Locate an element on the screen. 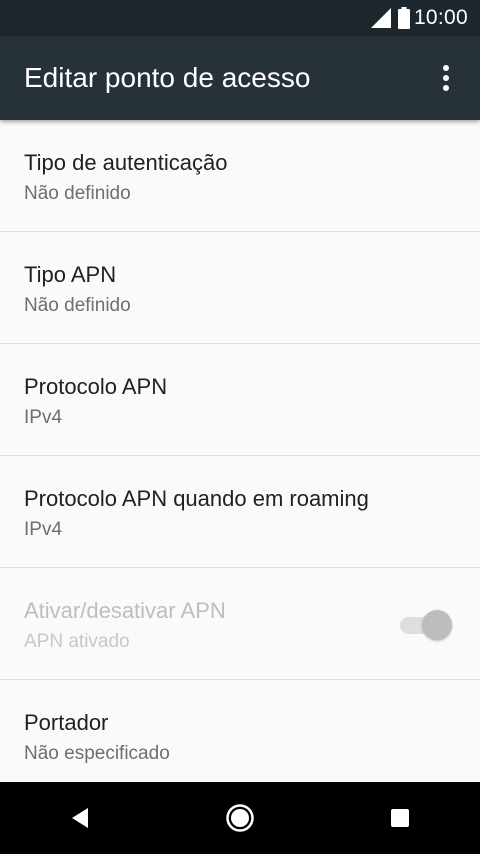 This screenshot has width=480, height=854. setting-summary: Não especificado is located at coordinates (97, 753).